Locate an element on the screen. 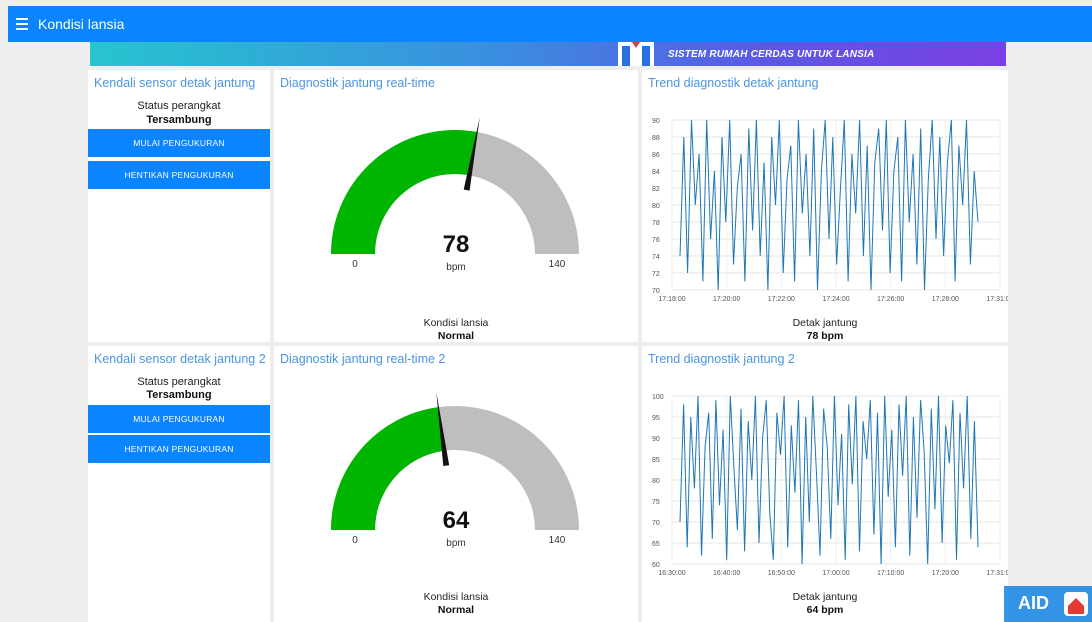 The width and height of the screenshot is (1092, 622). gauge-value: 78 is located at coordinates (456, 244).